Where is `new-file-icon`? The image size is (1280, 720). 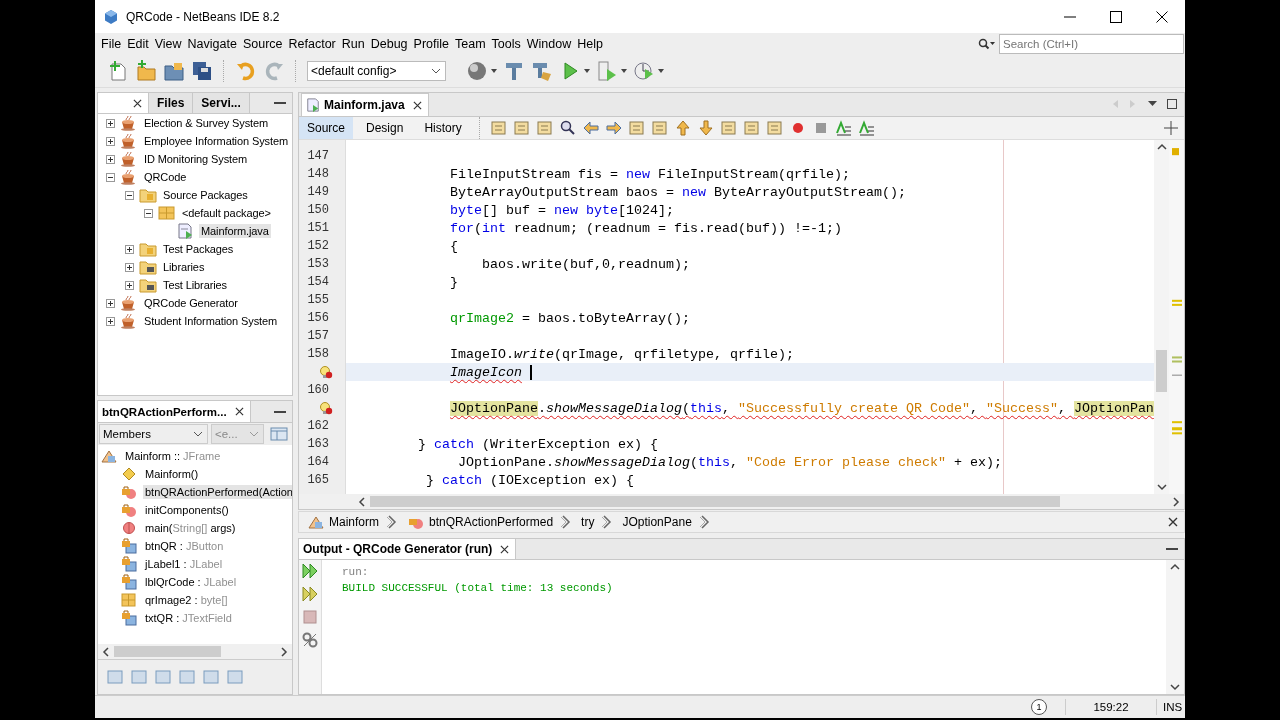 new-file-icon is located at coordinates (118, 71).